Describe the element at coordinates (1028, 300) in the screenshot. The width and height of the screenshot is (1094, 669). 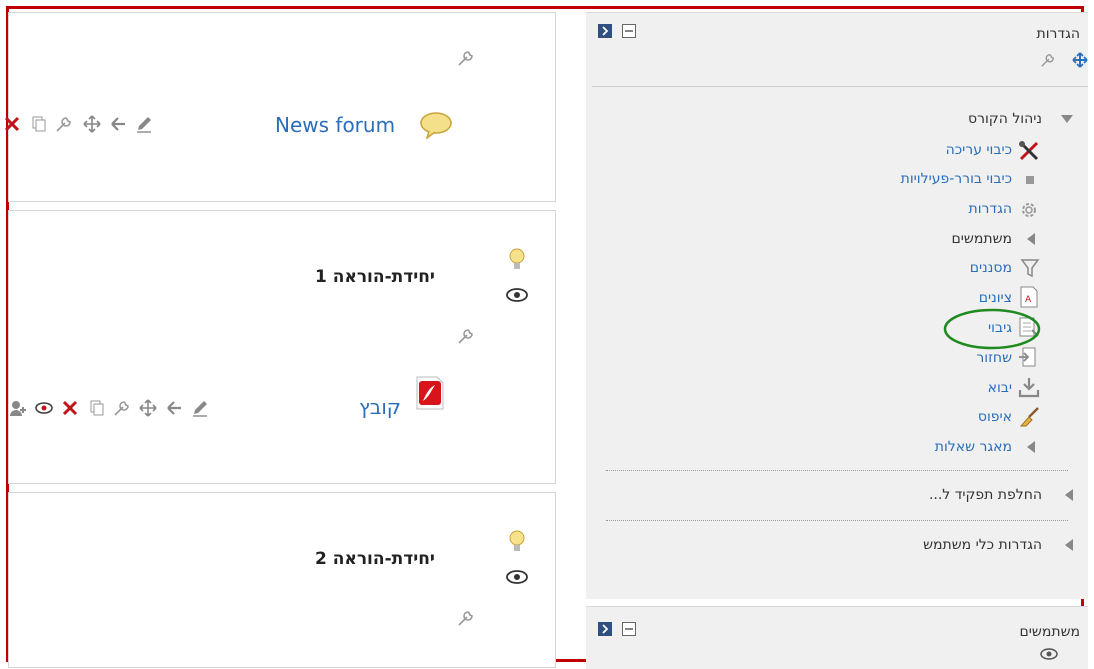
I see `svg-text: A` at that location.